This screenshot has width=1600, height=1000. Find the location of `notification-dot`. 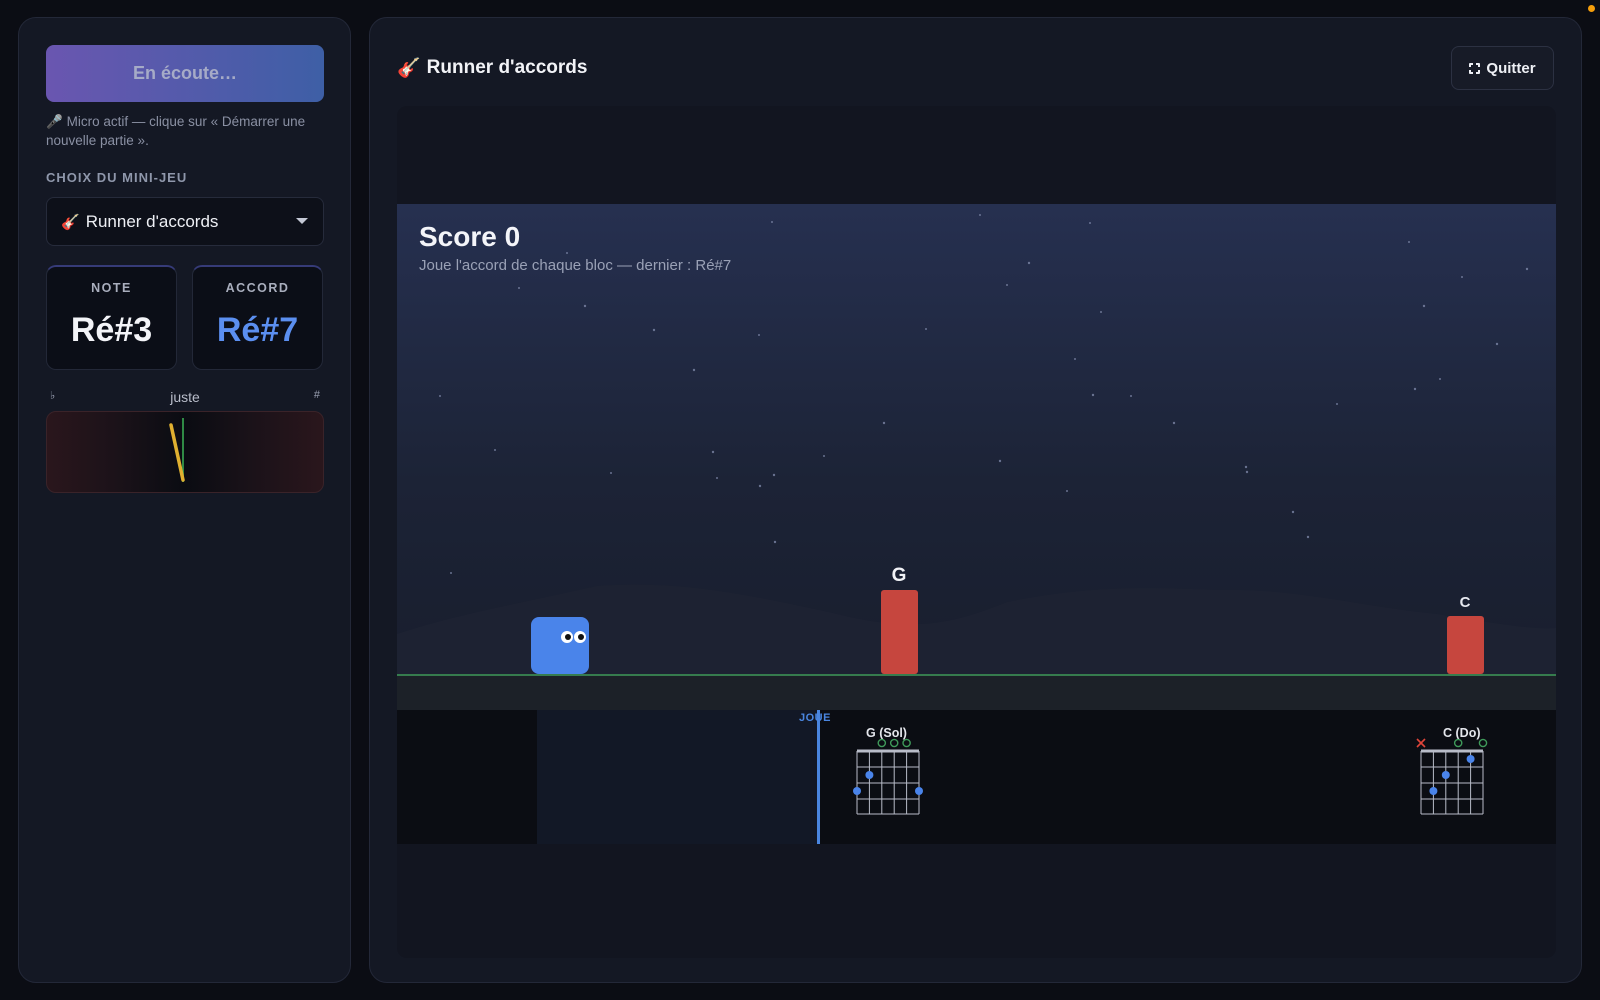

notification-dot is located at coordinates (1591, 8).